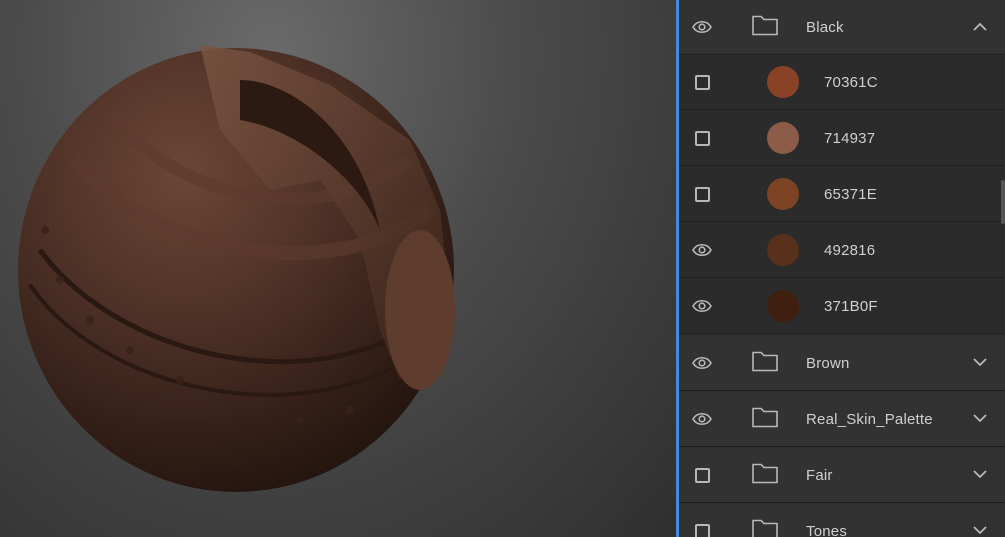 This screenshot has height=537, width=1005. Describe the element at coordinates (825, 27) in the screenshot. I see `folder-label: Black` at that location.